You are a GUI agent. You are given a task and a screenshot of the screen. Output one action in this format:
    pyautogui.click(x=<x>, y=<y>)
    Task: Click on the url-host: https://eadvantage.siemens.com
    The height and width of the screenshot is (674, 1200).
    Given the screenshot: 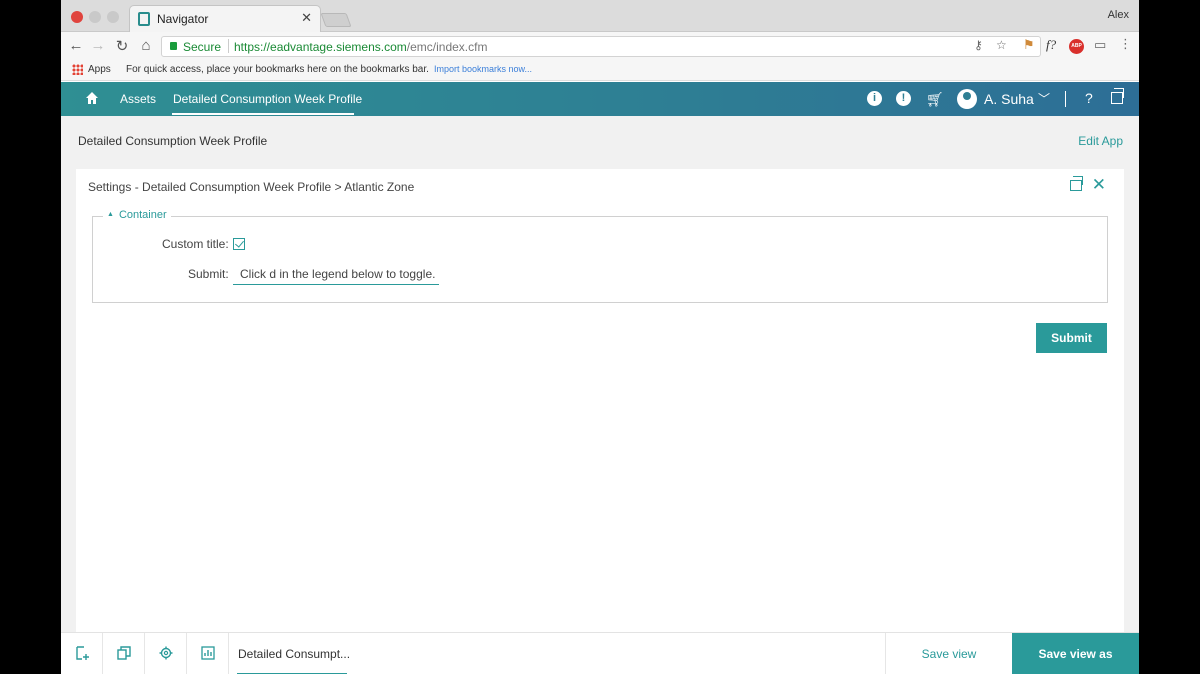 What is the action you would take?
    pyautogui.click(x=320, y=47)
    